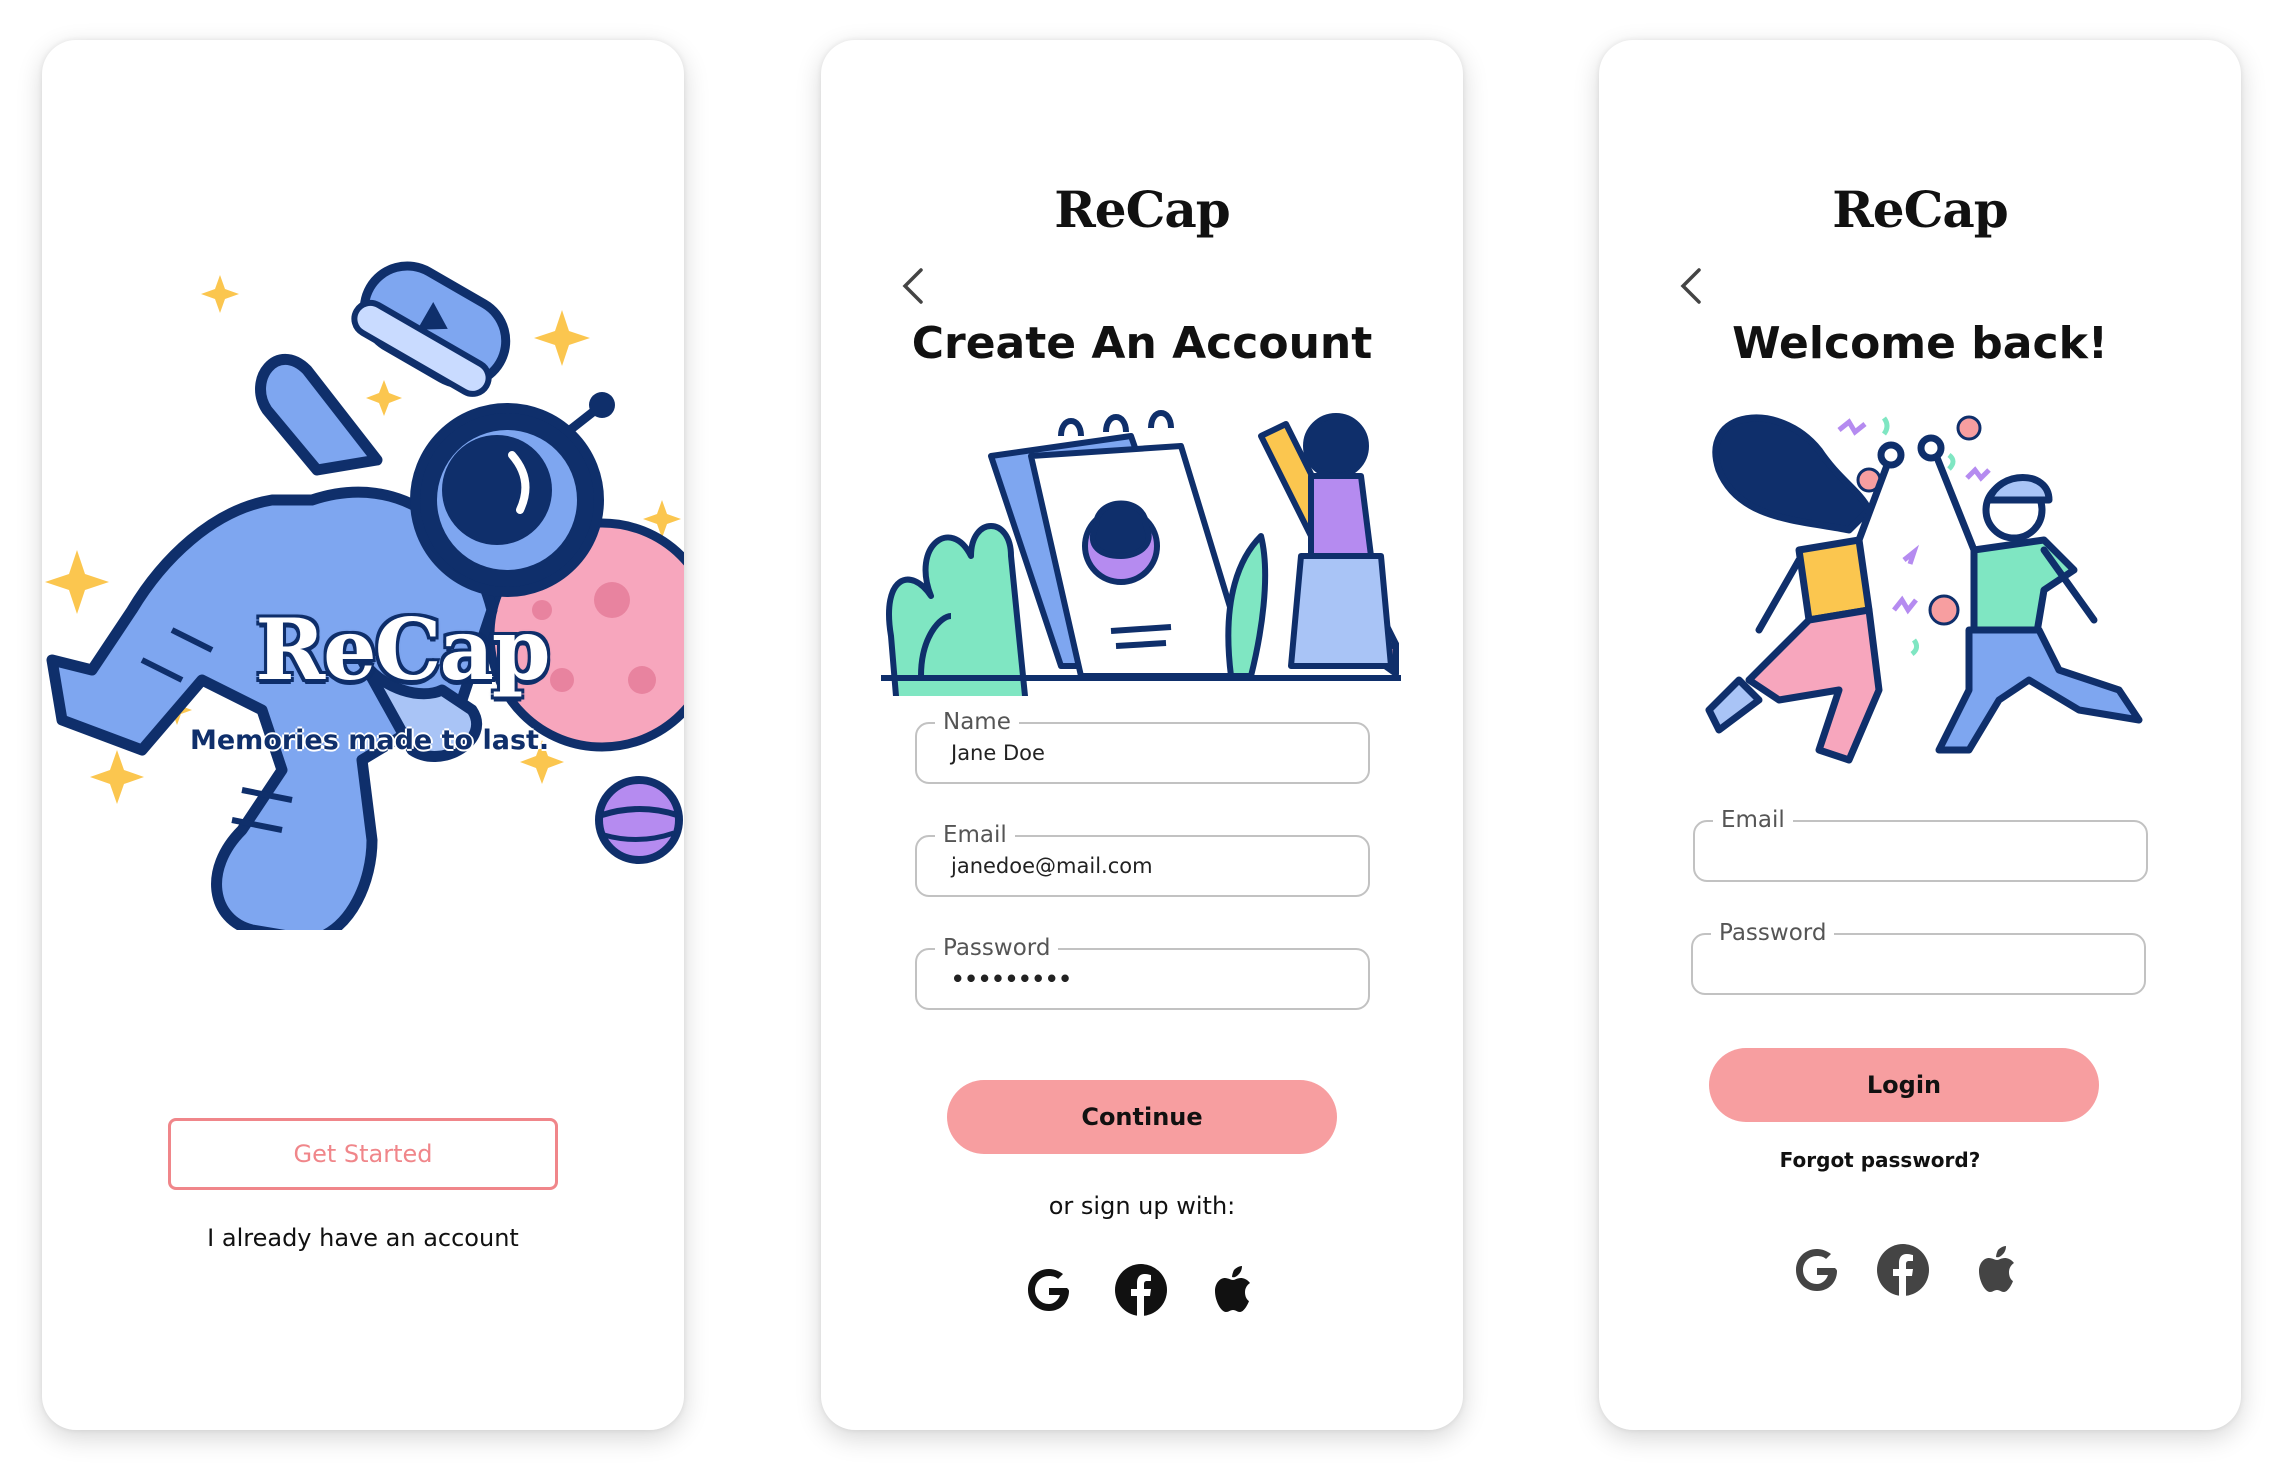  What do you see at coordinates (1052, 866) in the screenshot?
I see `email-value: janedoe@mail.com` at bounding box center [1052, 866].